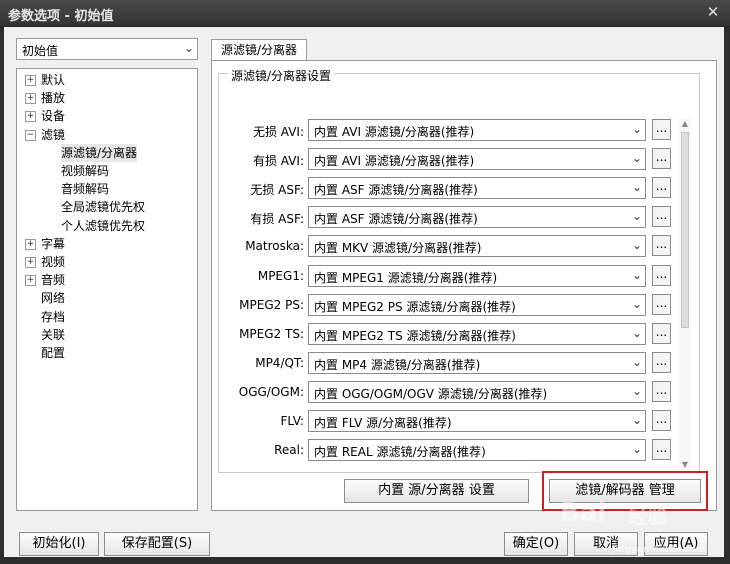 Image resolution: width=730 pixels, height=564 pixels. I want to click on vertical-scrollbar: ▲ ▼, so click(685, 294).